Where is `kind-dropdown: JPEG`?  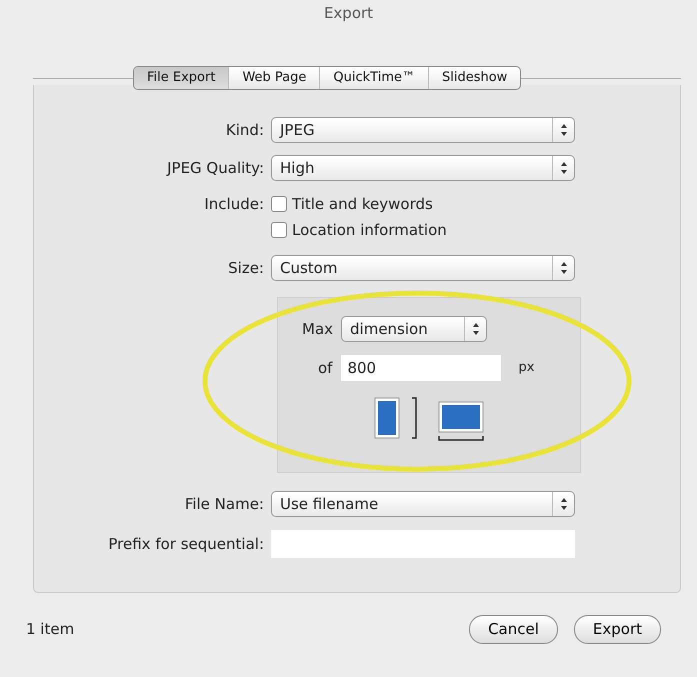 kind-dropdown: JPEG is located at coordinates (423, 130).